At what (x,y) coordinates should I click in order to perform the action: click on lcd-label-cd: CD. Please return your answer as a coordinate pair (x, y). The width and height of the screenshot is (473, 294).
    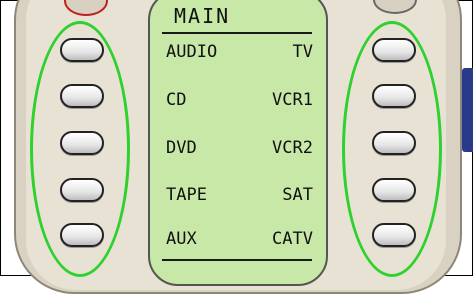
    Looking at the image, I should click on (176, 100).